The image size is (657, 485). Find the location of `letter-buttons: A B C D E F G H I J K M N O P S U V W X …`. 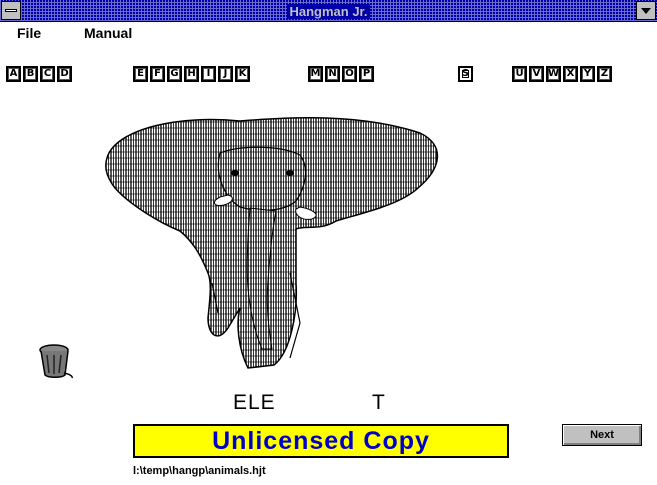

letter-buttons: A B C D E F G H I J K M N O P S U V W X … is located at coordinates (328, 75).